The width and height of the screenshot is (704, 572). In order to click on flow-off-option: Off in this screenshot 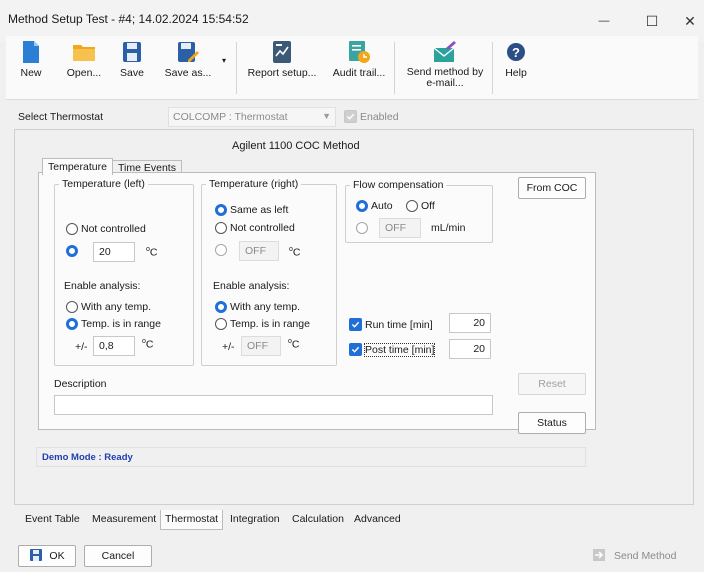, I will do `click(420, 206)`.